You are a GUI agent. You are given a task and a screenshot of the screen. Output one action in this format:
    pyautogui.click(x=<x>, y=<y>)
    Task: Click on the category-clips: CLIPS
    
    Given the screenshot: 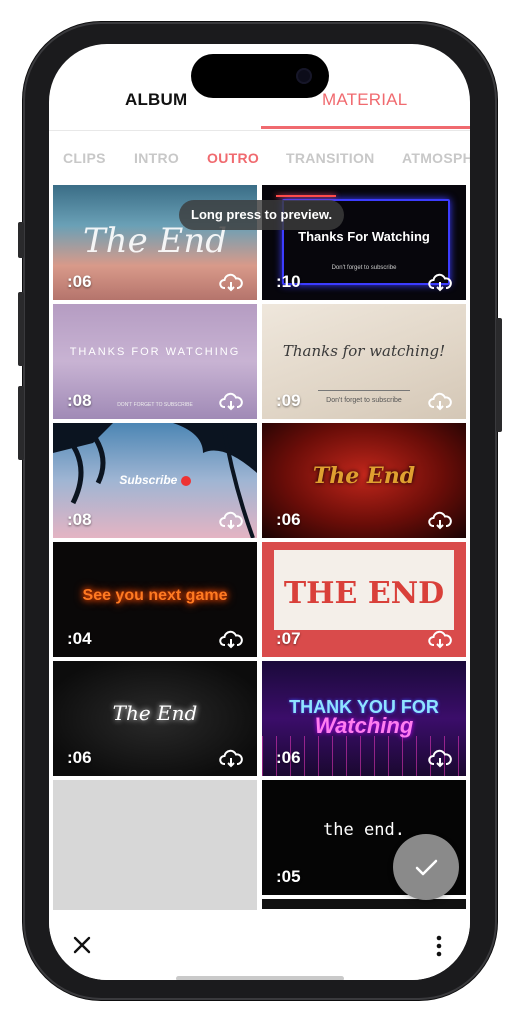 What is the action you would take?
    pyautogui.click(x=84, y=158)
    